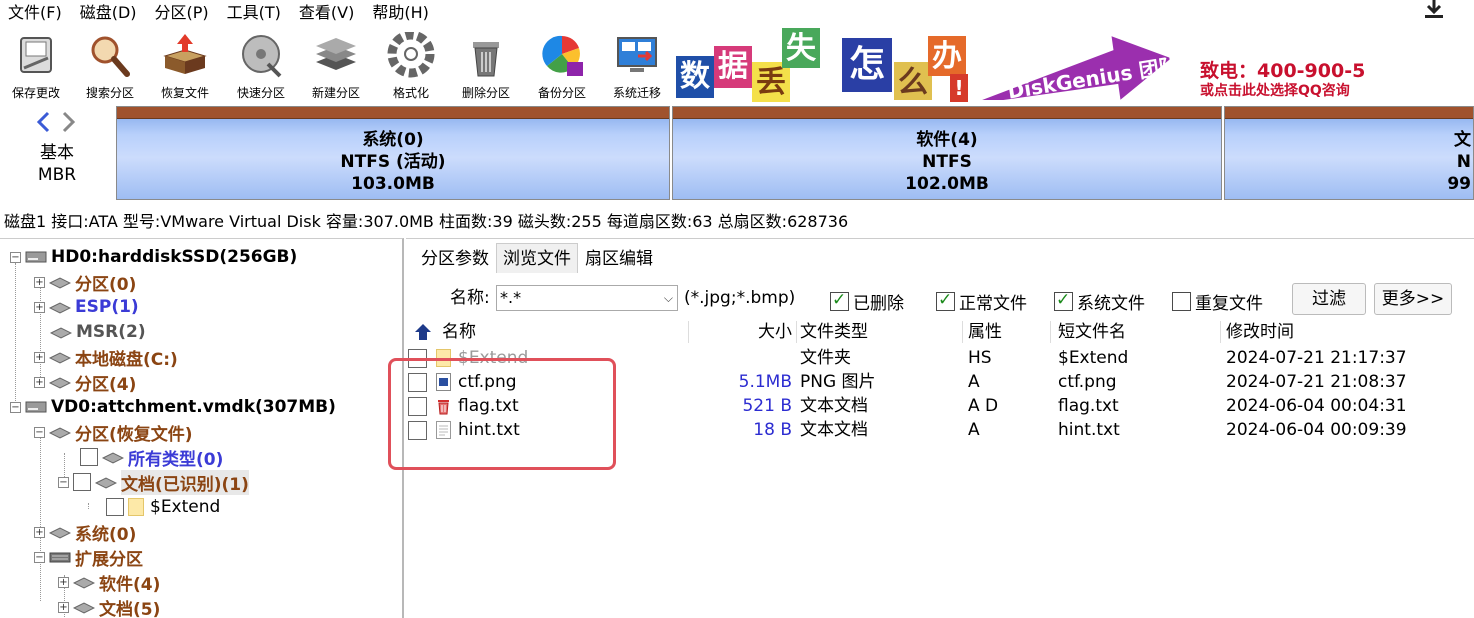 This screenshot has width=1474, height=618. What do you see at coordinates (261, 67) in the screenshot?
I see `quick-partition-button: 快速分区` at bounding box center [261, 67].